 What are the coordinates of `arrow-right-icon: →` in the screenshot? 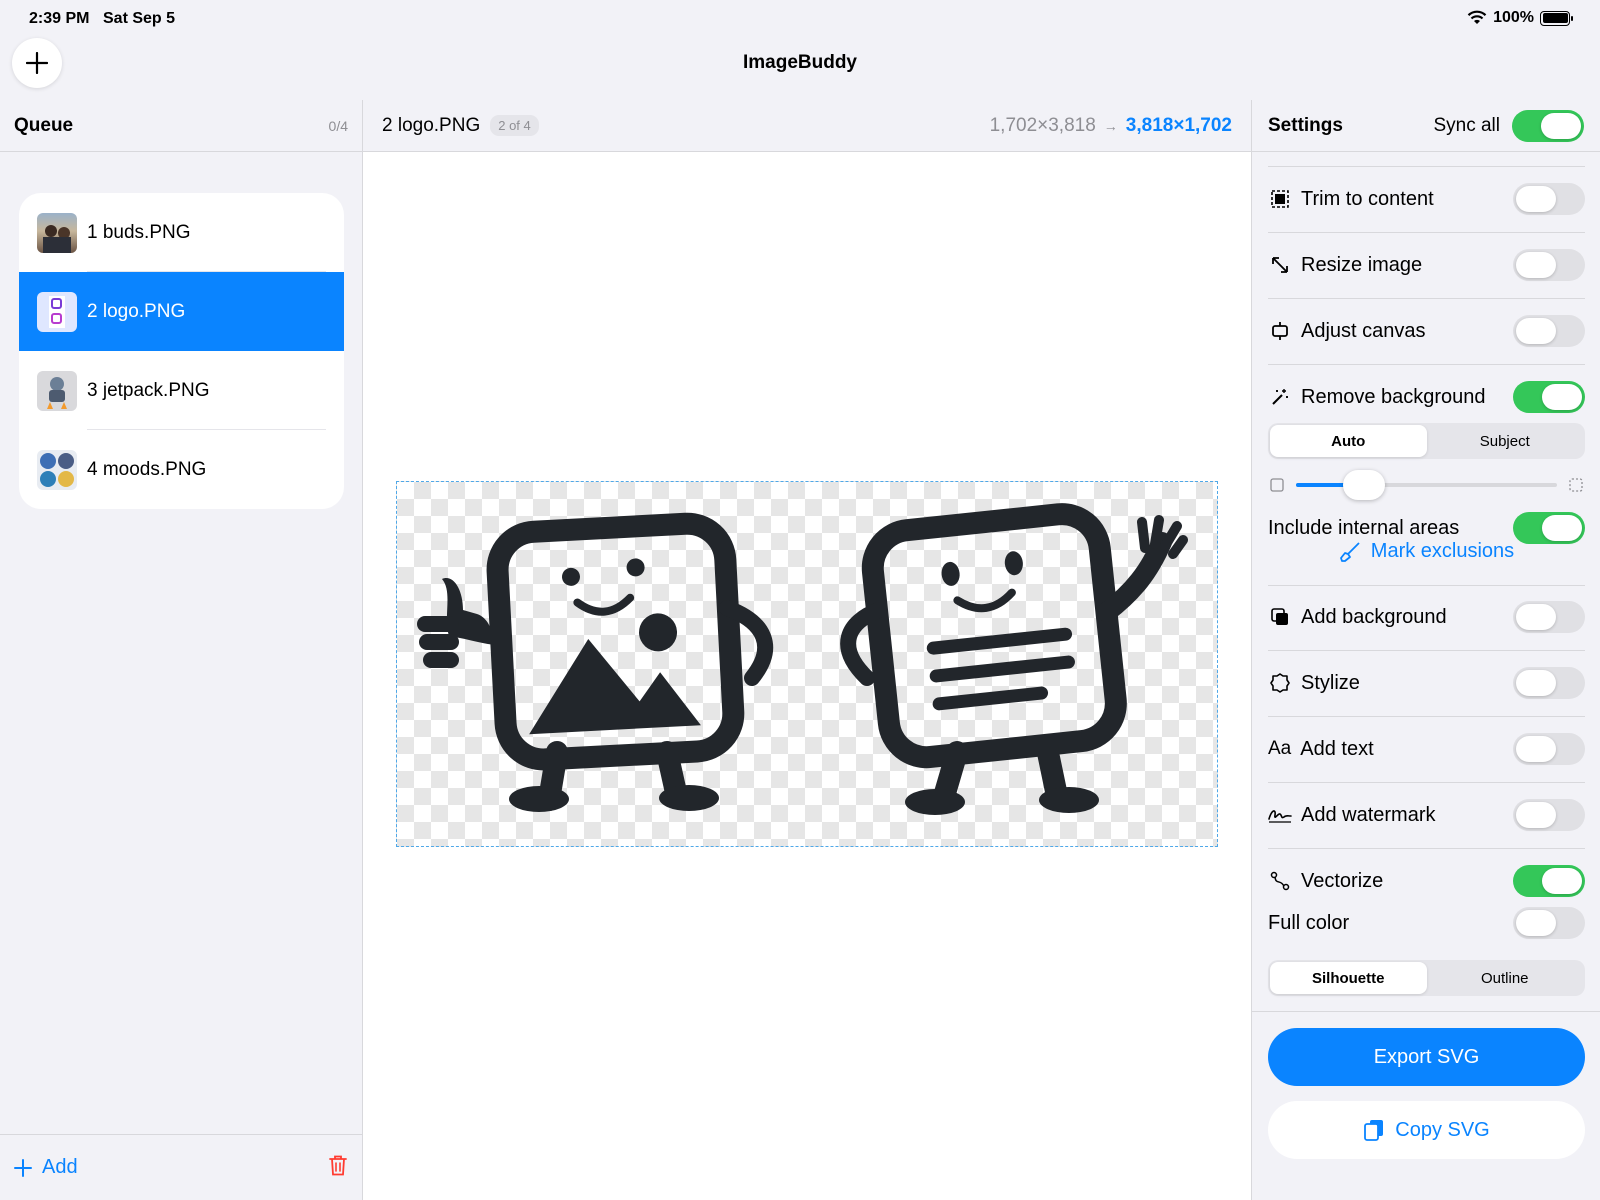 It's located at (1110, 125).